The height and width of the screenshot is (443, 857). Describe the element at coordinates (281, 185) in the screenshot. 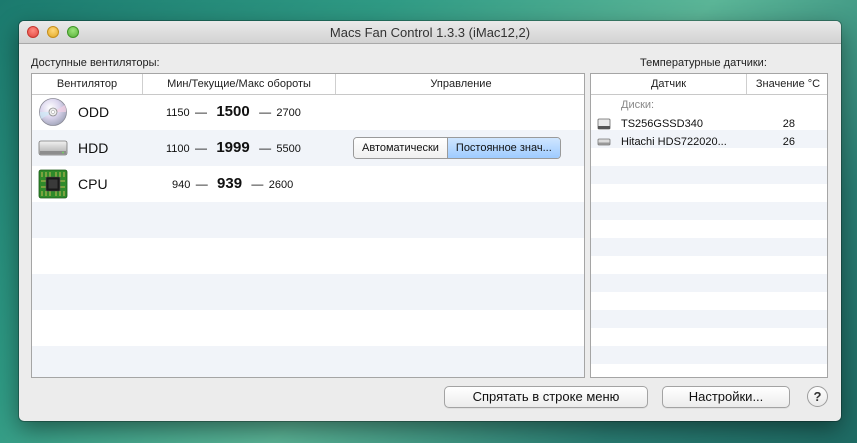

I see `fan-max-rpm: 2600` at that location.